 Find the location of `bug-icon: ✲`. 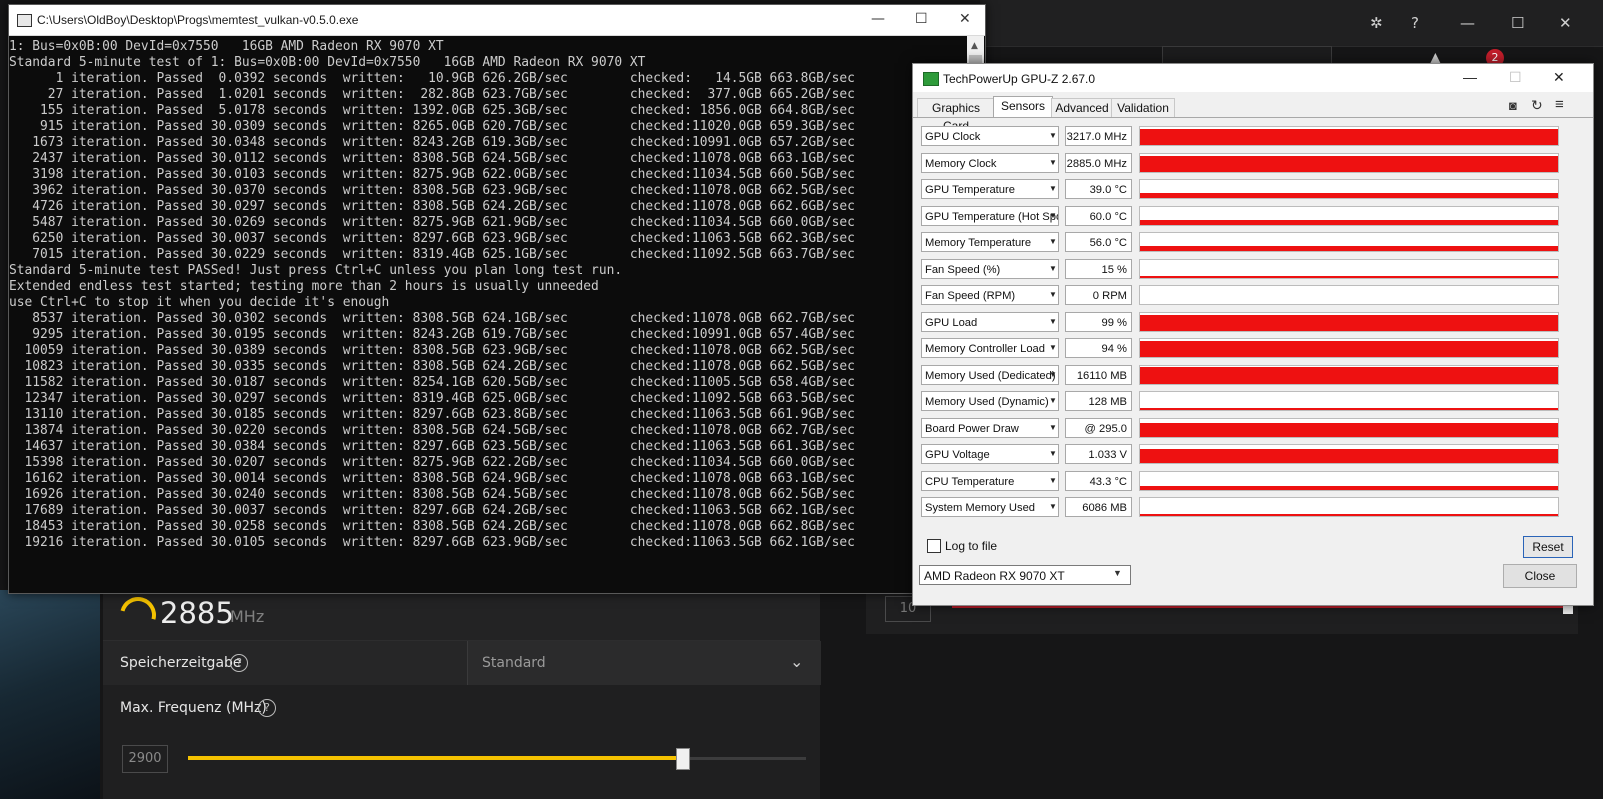

bug-icon: ✲ is located at coordinates (1376, 23).